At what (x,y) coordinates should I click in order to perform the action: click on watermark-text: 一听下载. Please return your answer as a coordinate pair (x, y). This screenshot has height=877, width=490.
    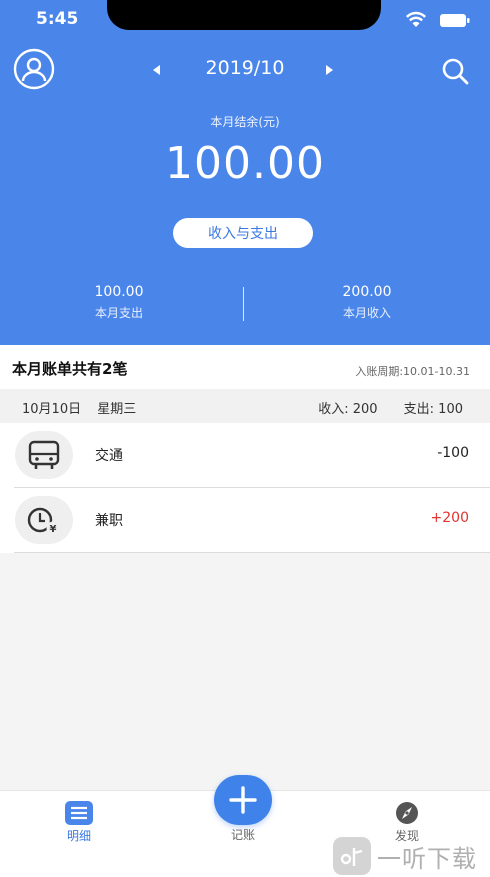
    Looking at the image, I should click on (427, 858).